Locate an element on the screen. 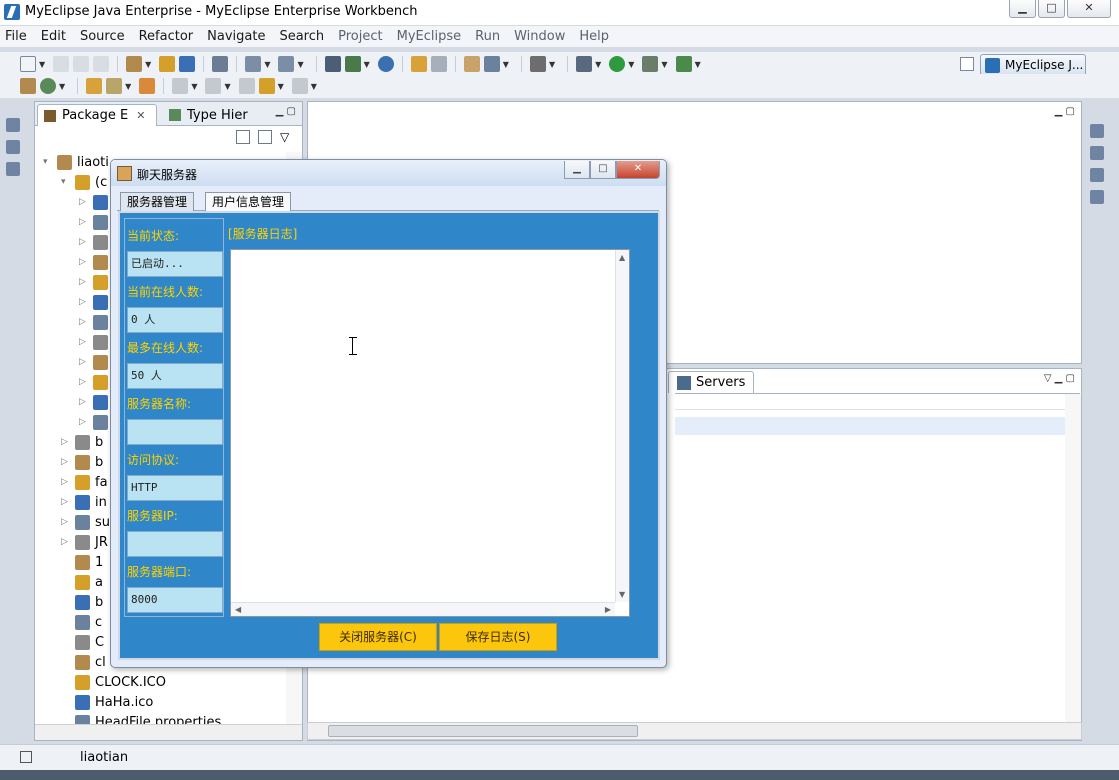  tab-type-hierarchy: Type Hier is located at coordinates (208, 115).